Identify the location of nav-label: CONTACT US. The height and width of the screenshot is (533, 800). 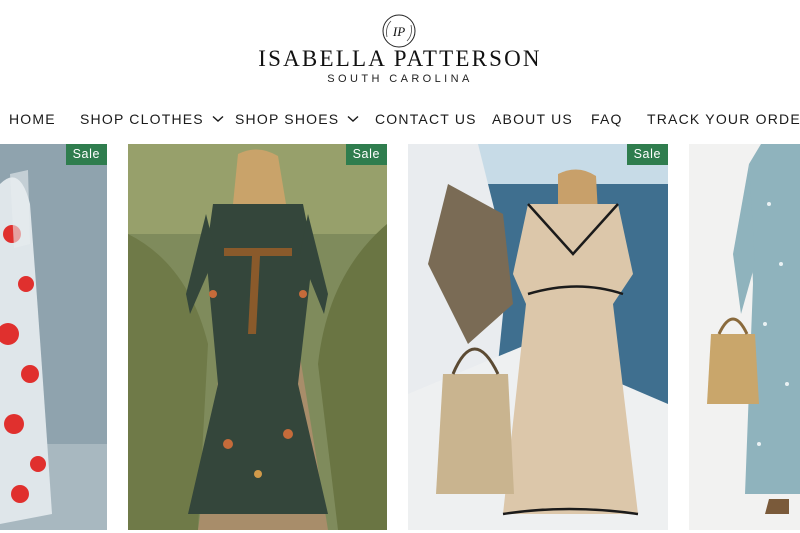
(426, 119).